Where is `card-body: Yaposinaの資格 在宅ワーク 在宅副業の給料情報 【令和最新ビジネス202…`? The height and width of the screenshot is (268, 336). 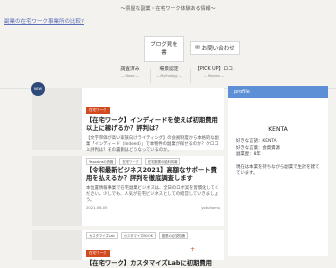 card-body: Yaposinaの資格 在宅ワーク 在宅副業の給料情報 【令和最新ビジネス202… is located at coordinates (153, 184).